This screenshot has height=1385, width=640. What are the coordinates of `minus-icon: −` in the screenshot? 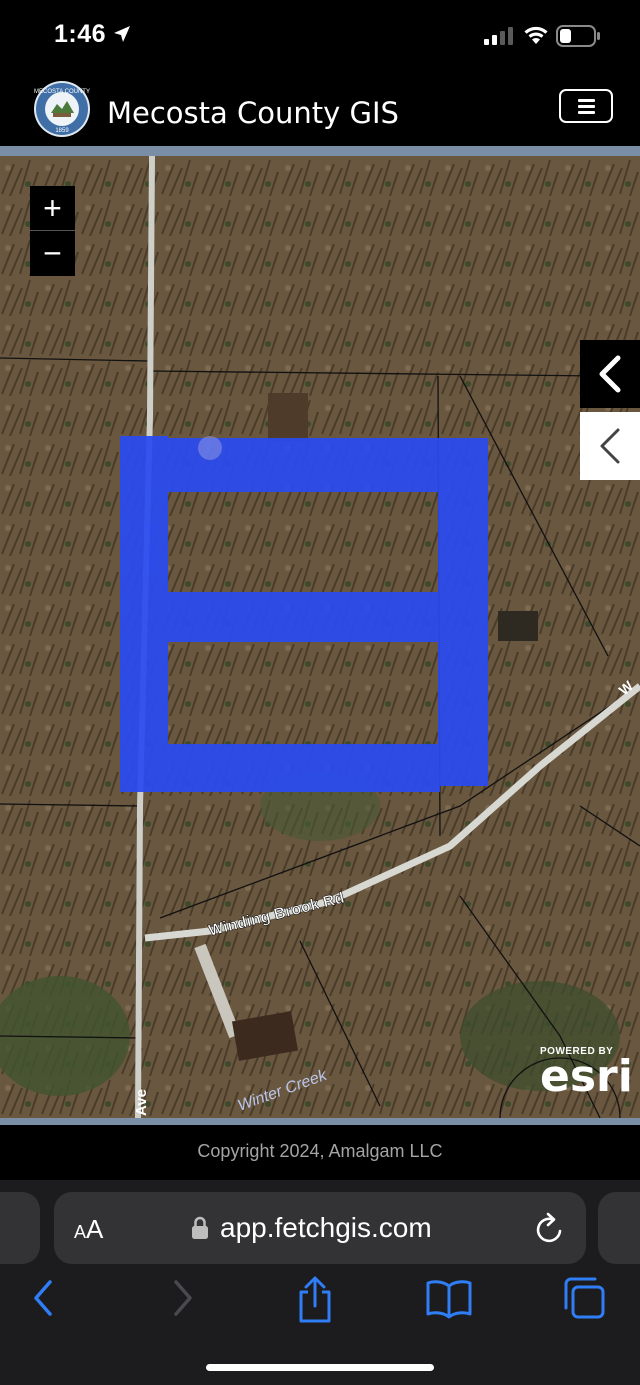 It's located at (52, 253).